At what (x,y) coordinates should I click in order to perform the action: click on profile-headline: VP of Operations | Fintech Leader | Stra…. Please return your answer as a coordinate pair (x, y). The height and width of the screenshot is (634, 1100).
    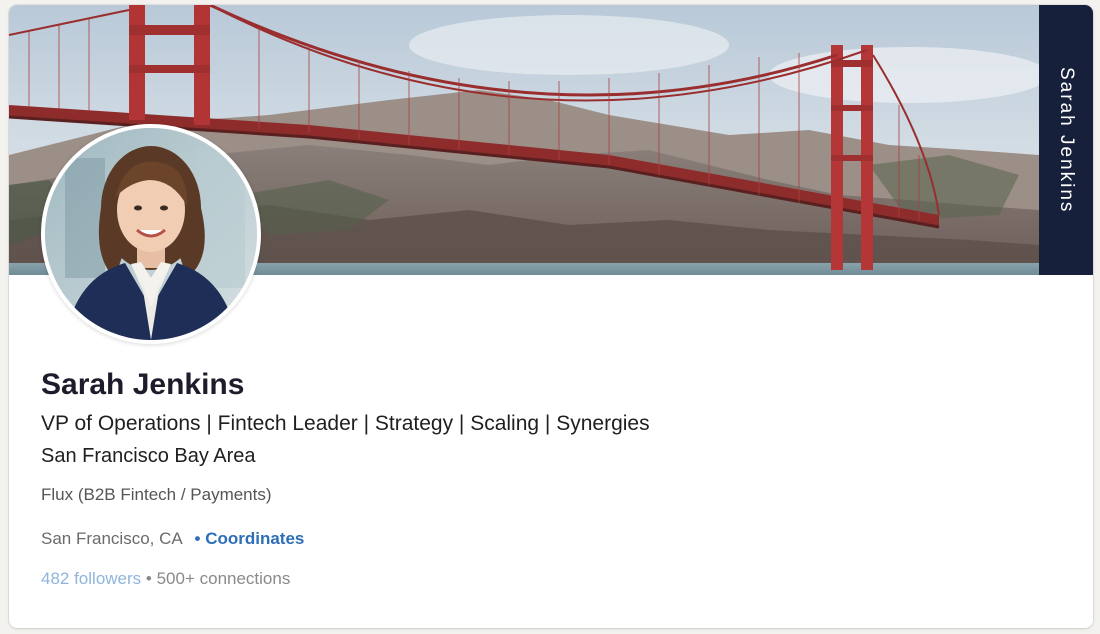
    Looking at the image, I should click on (345, 423).